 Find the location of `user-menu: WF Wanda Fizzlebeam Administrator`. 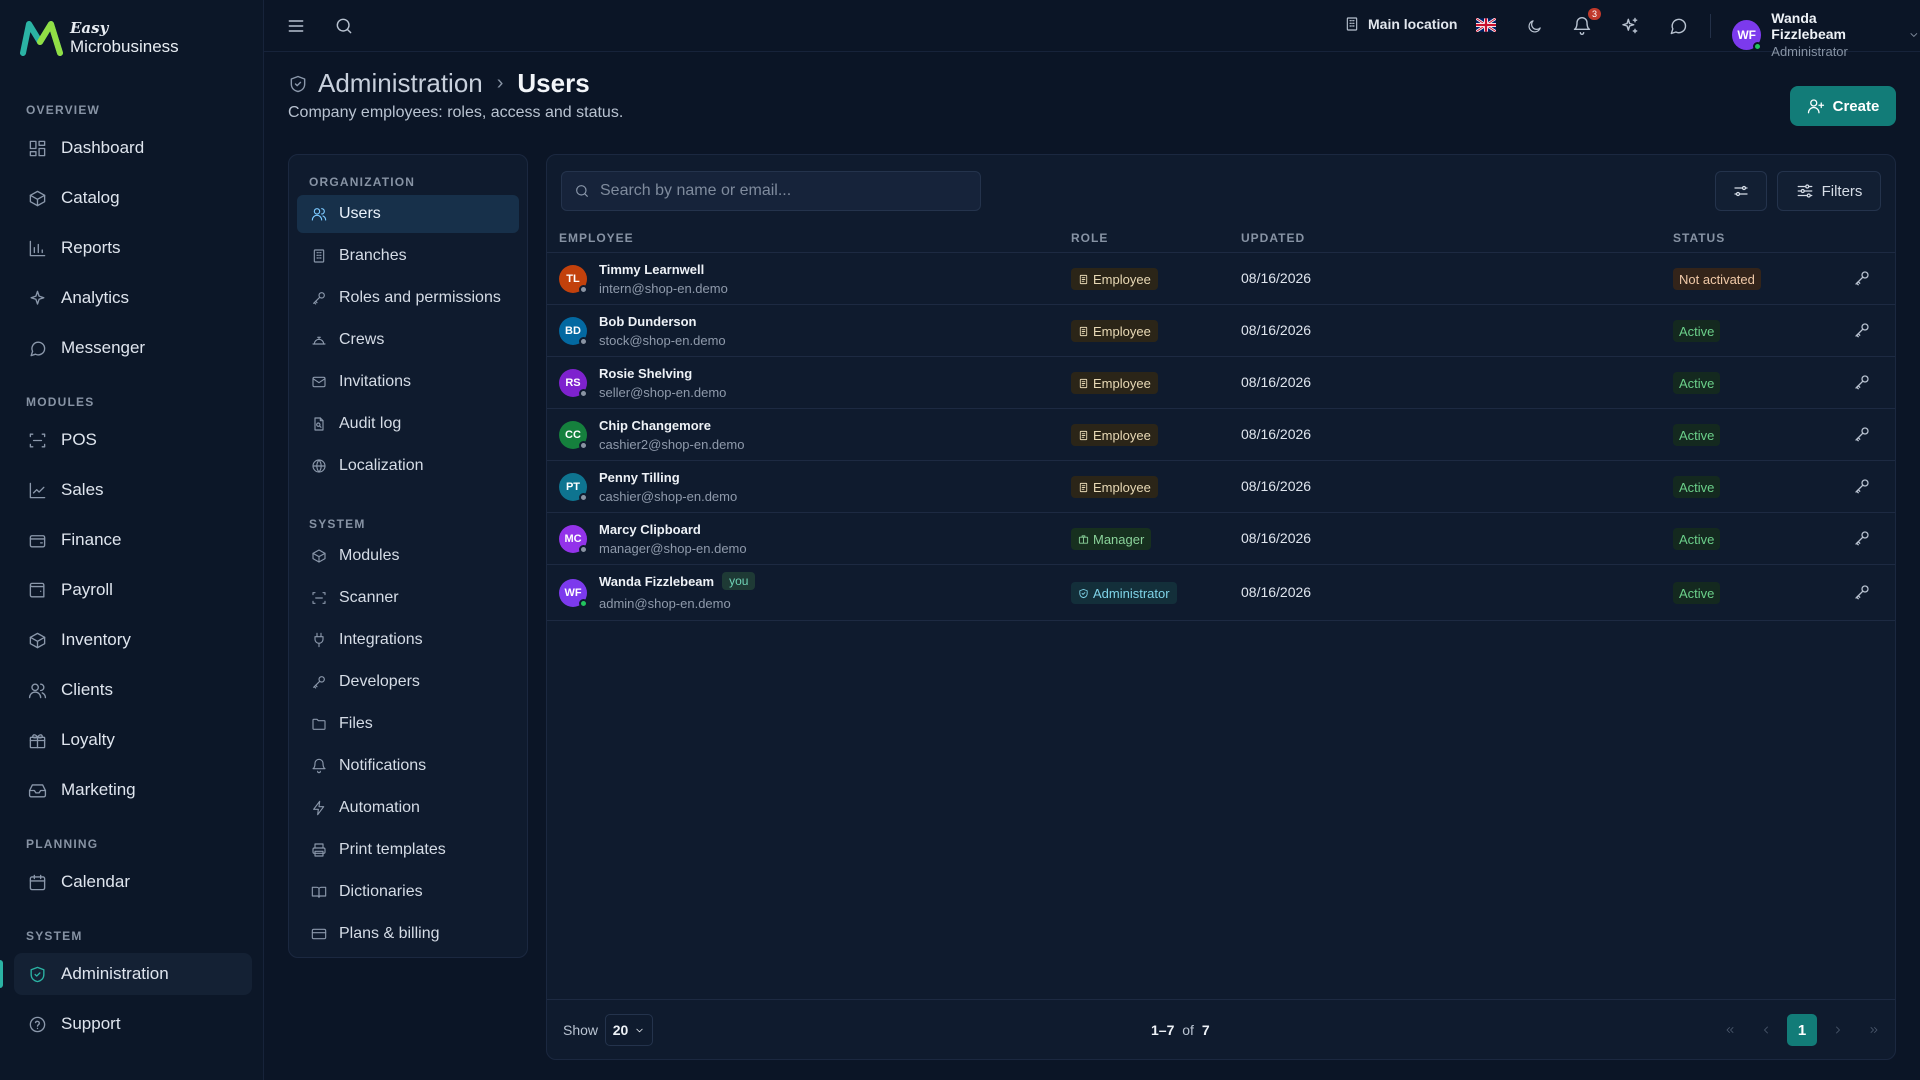

user-menu: WF Wanda Fizzlebeam Administrator is located at coordinates (1826, 34).